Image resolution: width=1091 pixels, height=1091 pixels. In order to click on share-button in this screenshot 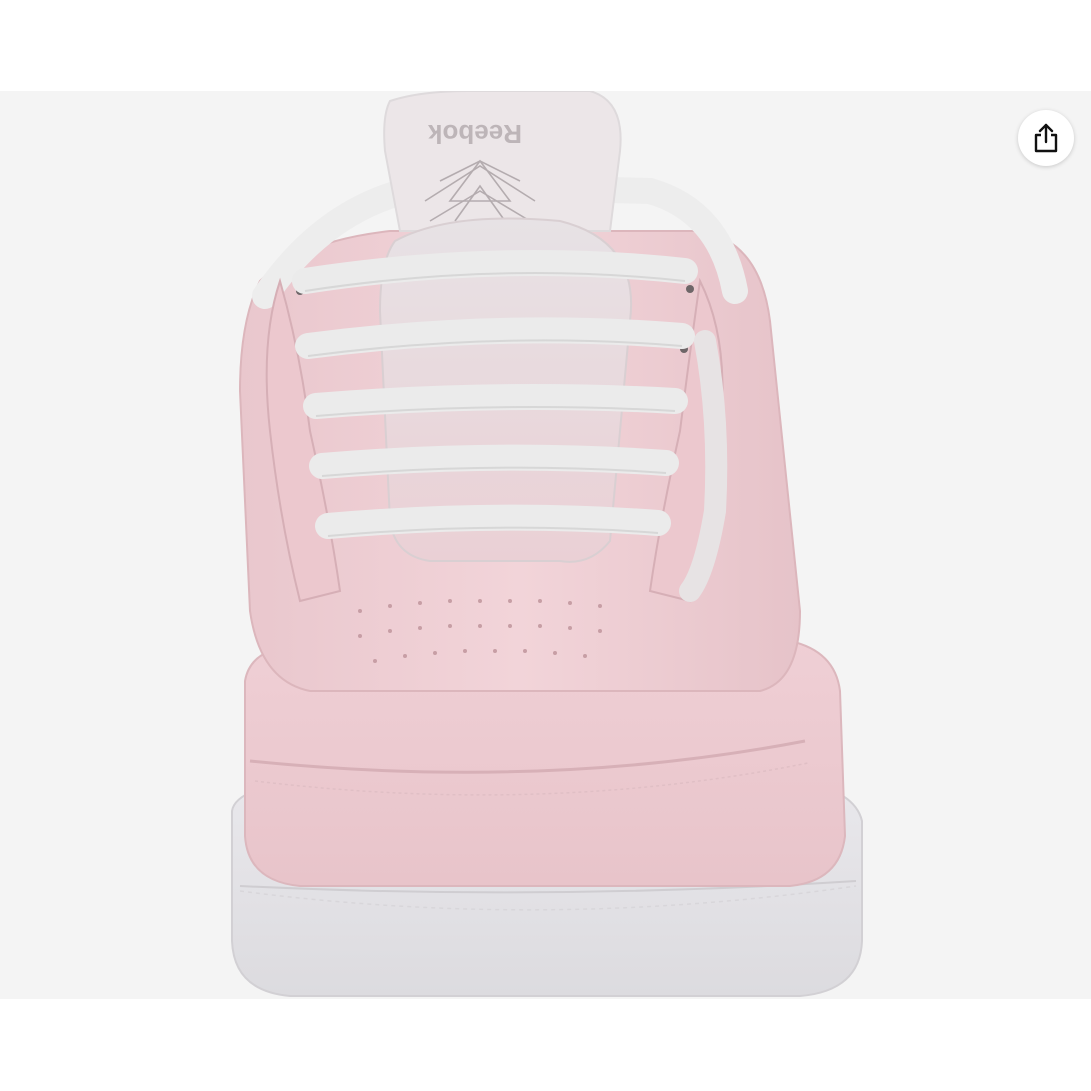, I will do `click(1046, 138)`.